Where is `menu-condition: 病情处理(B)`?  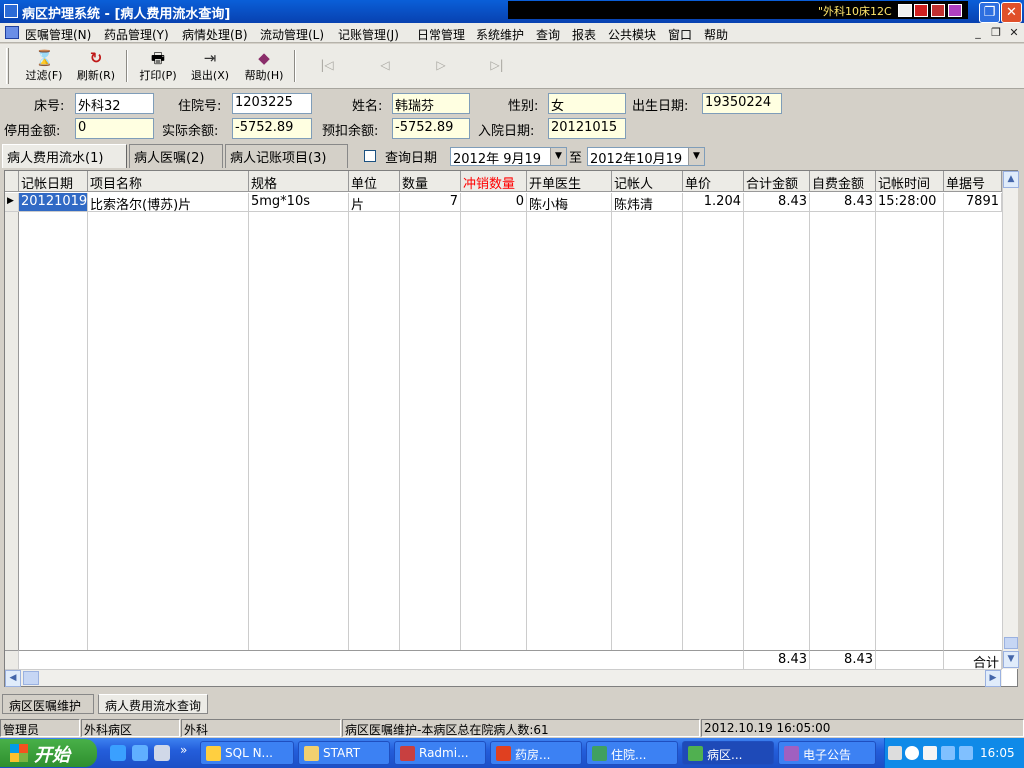 menu-condition: 病情处理(B) is located at coordinates (215, 34).